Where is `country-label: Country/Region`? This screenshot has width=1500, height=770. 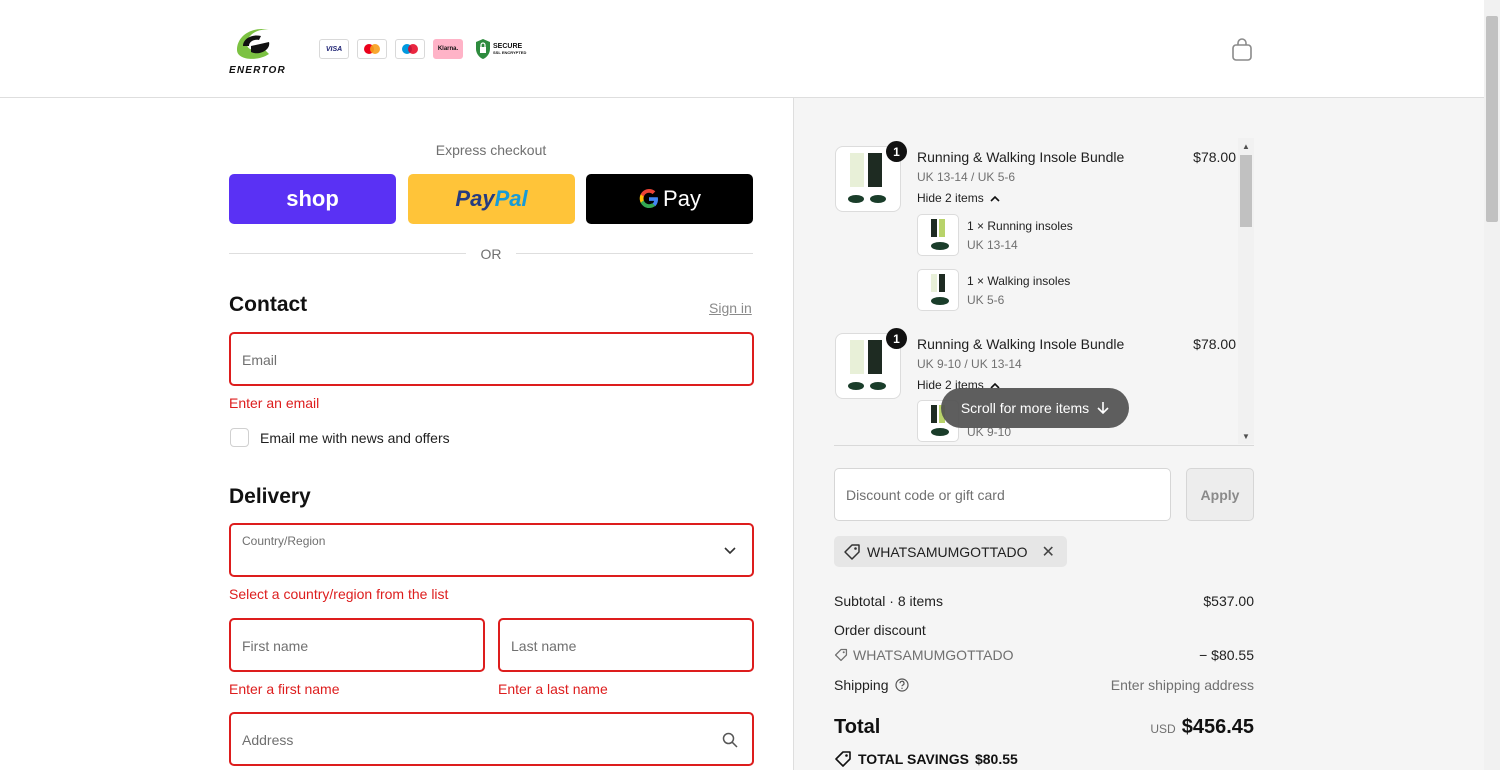
country-label: Country/Region is located at coordinates (284, 541).